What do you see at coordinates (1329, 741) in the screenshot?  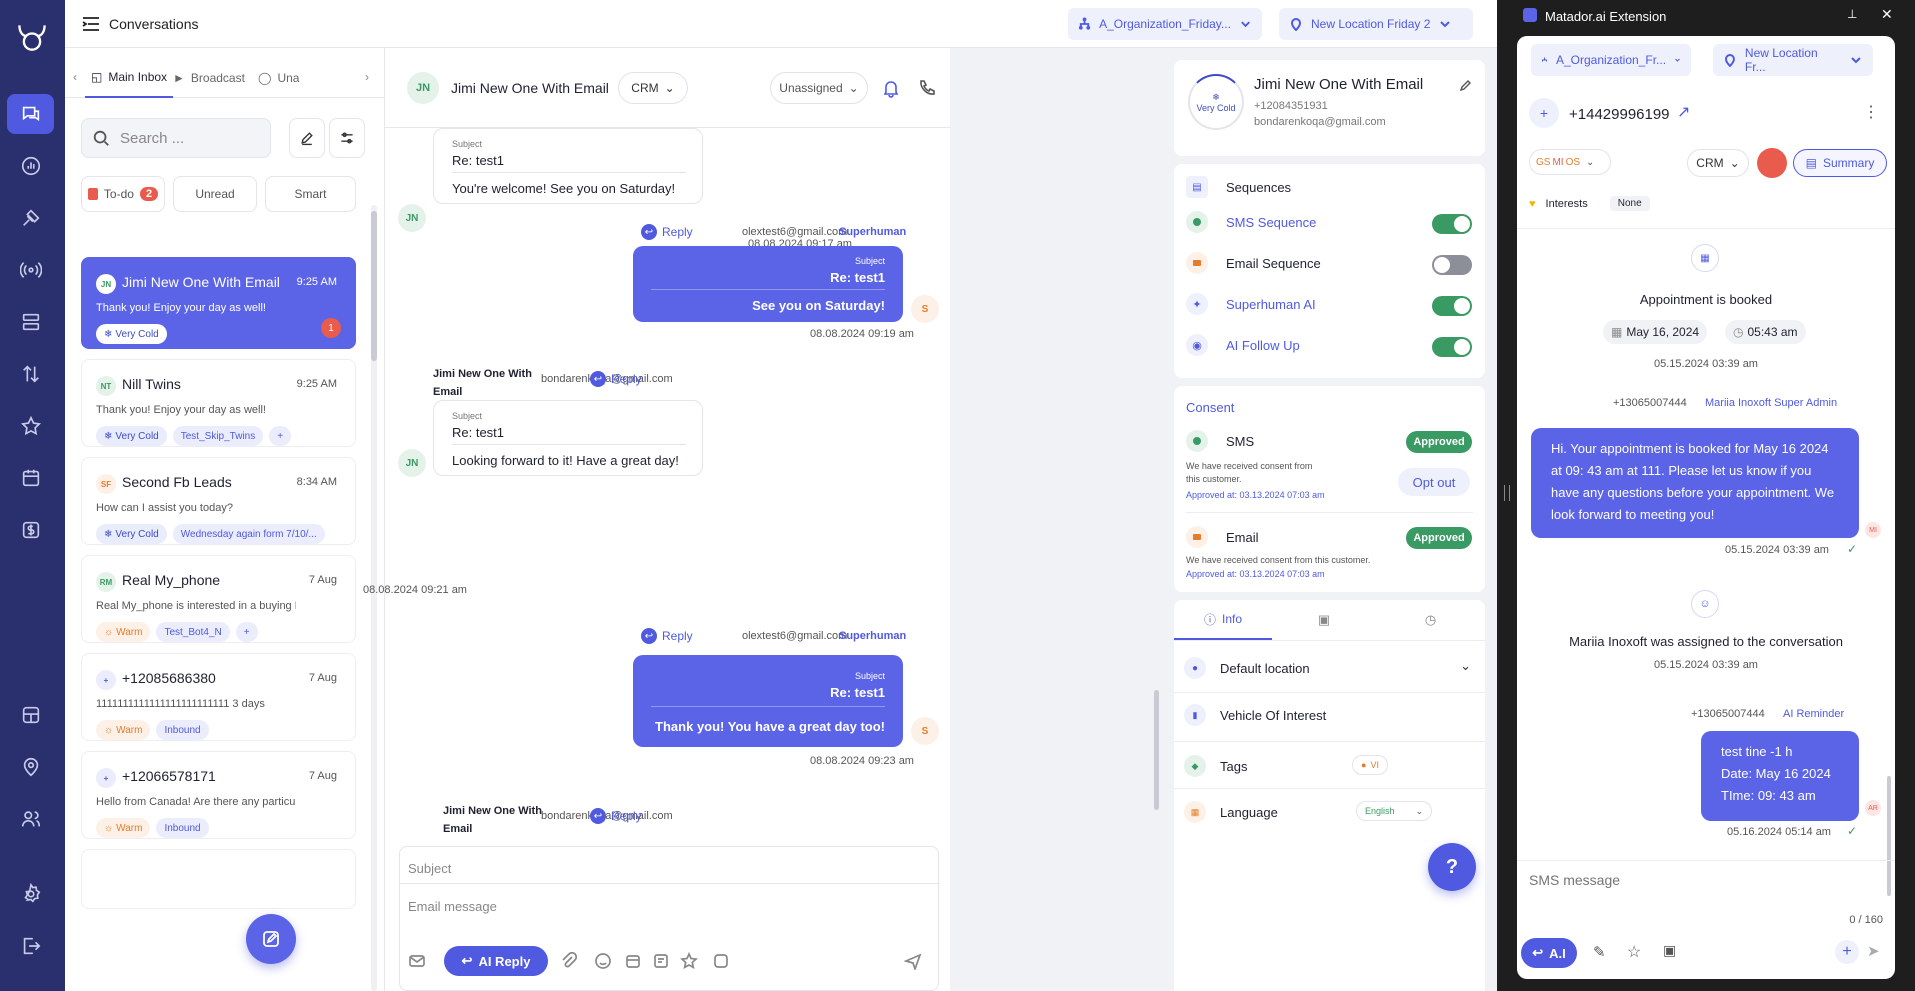 I see `divider` at bounding box center [1329, 741].